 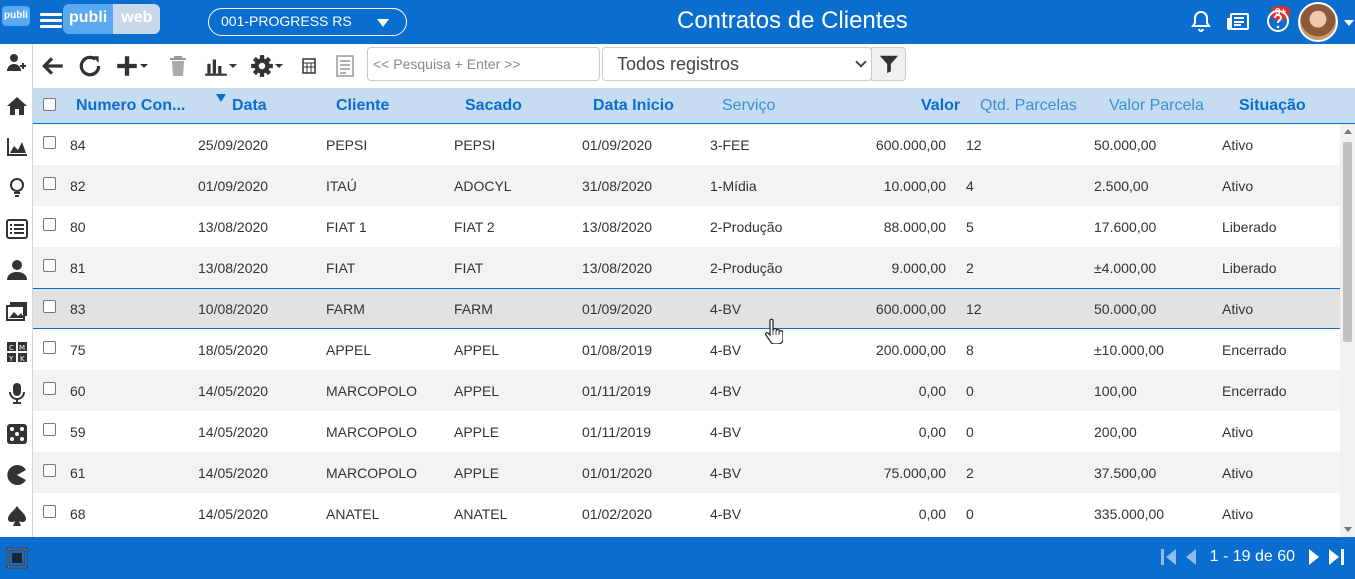 What do you see at coordinates (1115, 391) in the screenshot?
I see `cell-valor-parcela: 100,00` at bounding box center [1115, 391].